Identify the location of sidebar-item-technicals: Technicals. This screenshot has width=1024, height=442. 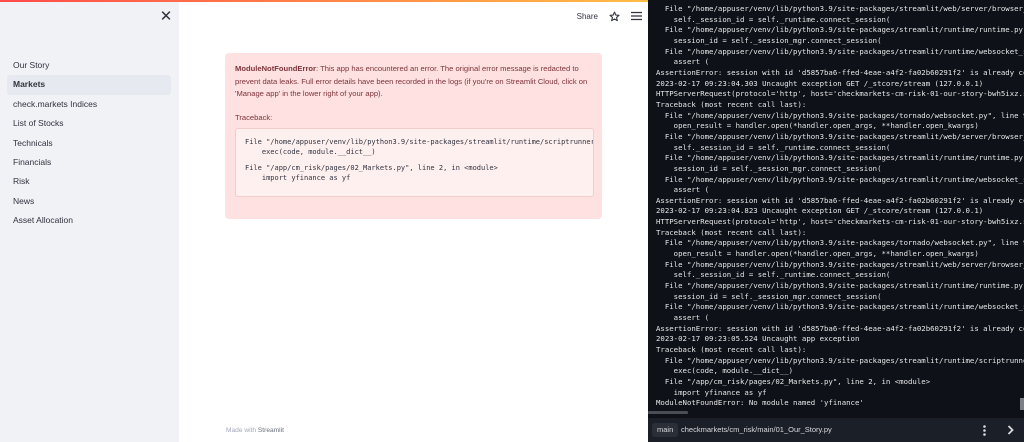
(89, 143).